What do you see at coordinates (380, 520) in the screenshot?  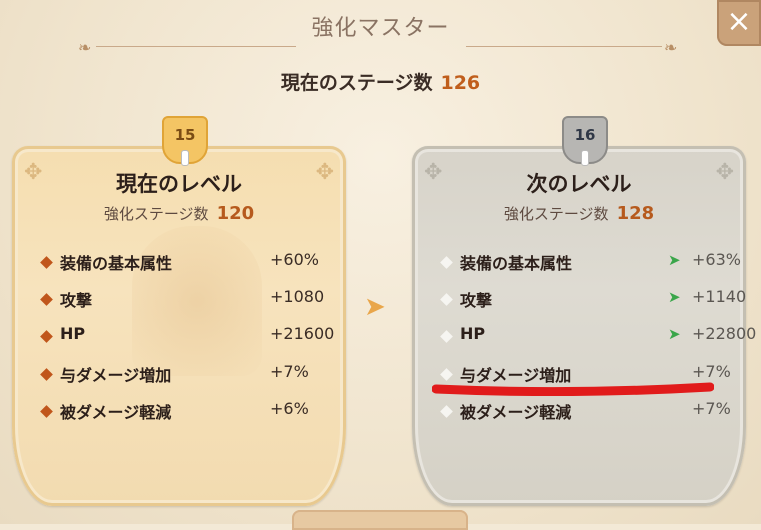 I see `bottom-tab` at bounding box center [380, 520].